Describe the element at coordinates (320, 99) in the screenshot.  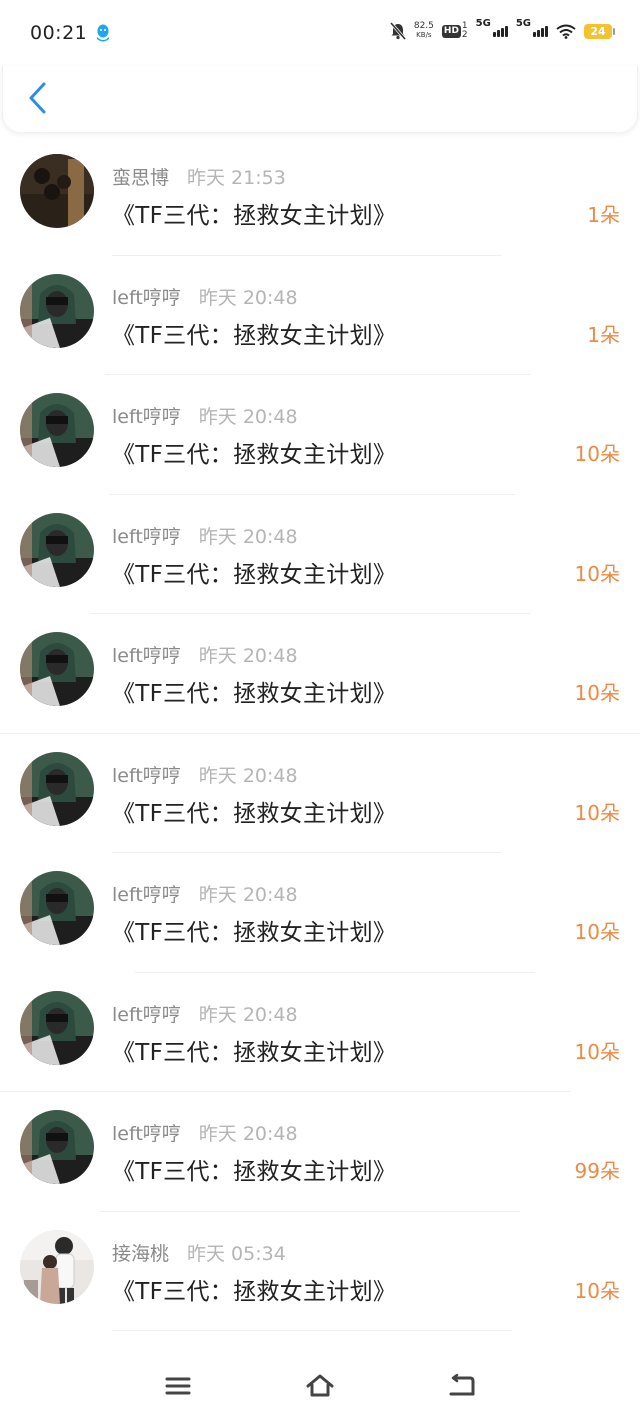
I see `header` at that location.